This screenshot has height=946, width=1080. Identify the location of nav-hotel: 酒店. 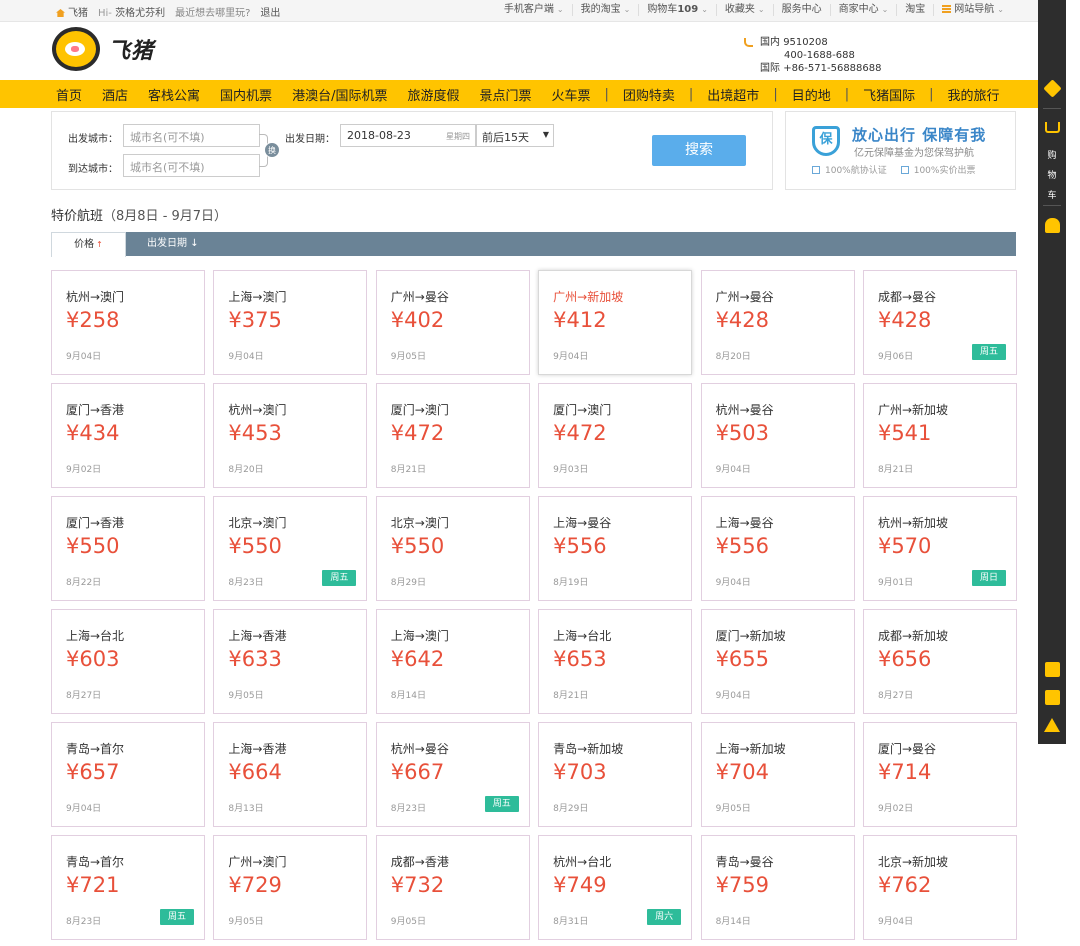
(115, 94).